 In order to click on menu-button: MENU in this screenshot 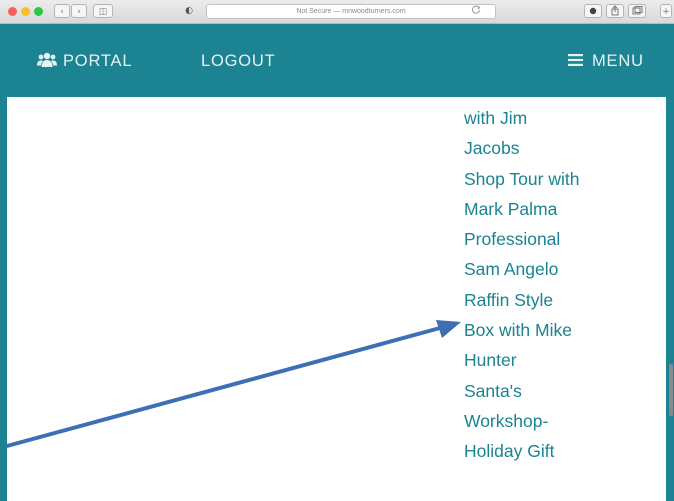, I will do `click(606, 61)`.